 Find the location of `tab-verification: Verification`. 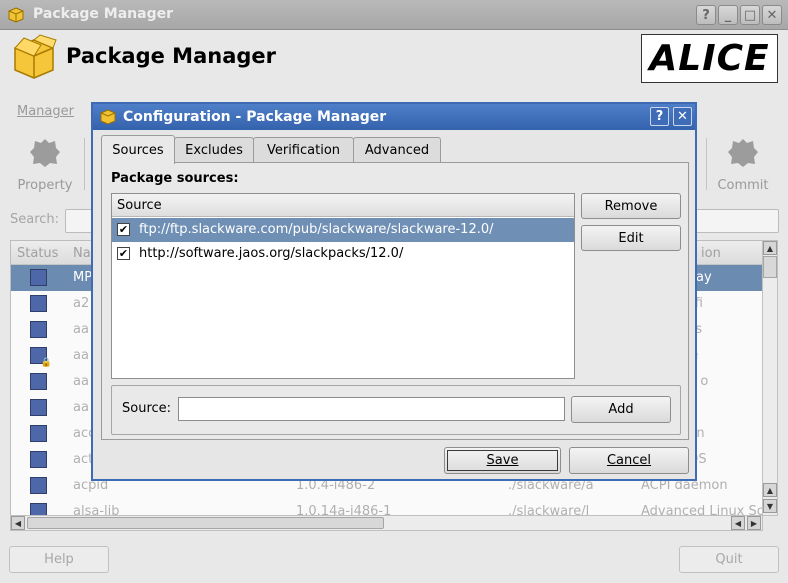

tab-verification: Verification is located at coordinates (303, 150).